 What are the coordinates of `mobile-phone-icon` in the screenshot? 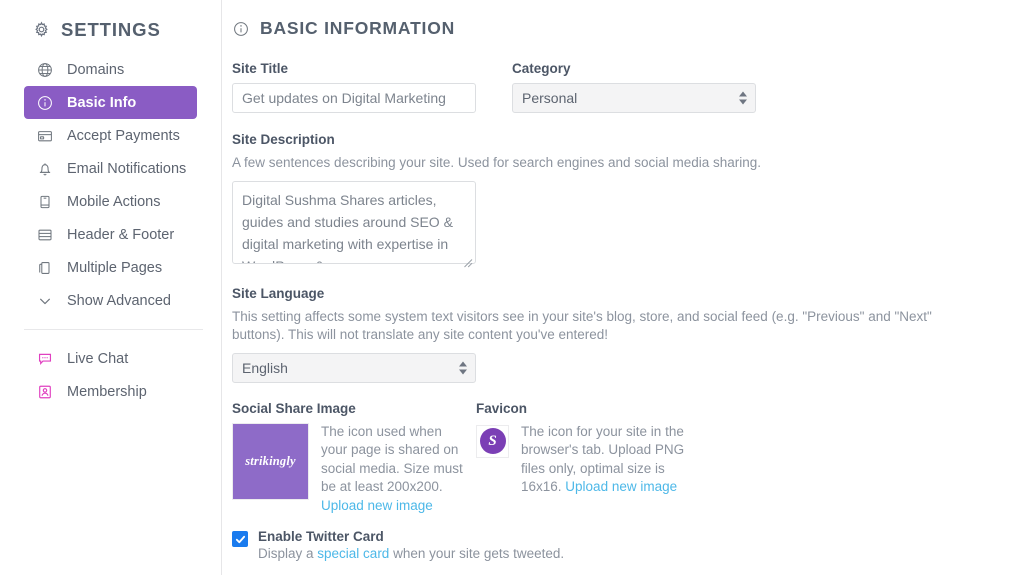 It's located at (44, 201).